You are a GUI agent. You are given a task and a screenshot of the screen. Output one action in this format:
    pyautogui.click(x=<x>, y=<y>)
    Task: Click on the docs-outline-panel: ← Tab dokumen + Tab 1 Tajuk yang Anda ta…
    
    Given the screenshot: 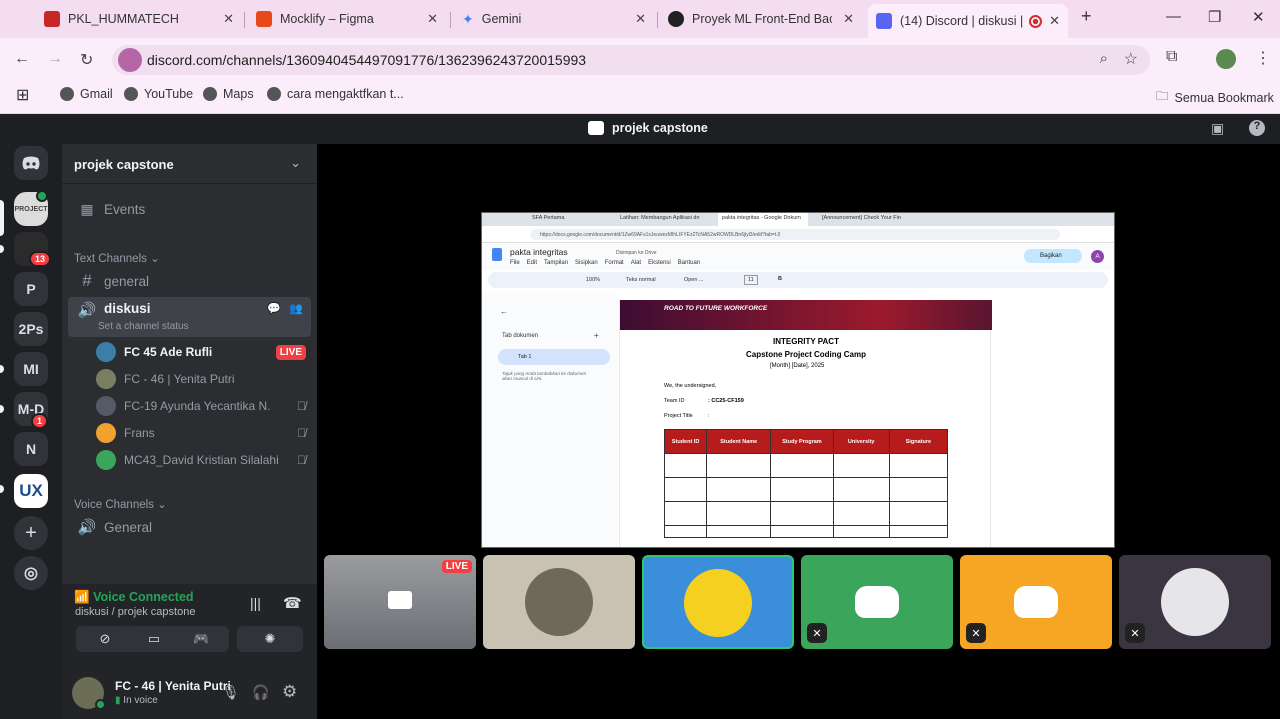 What is the action you would take?
    pyautogui.click(x=550, y=420)
    